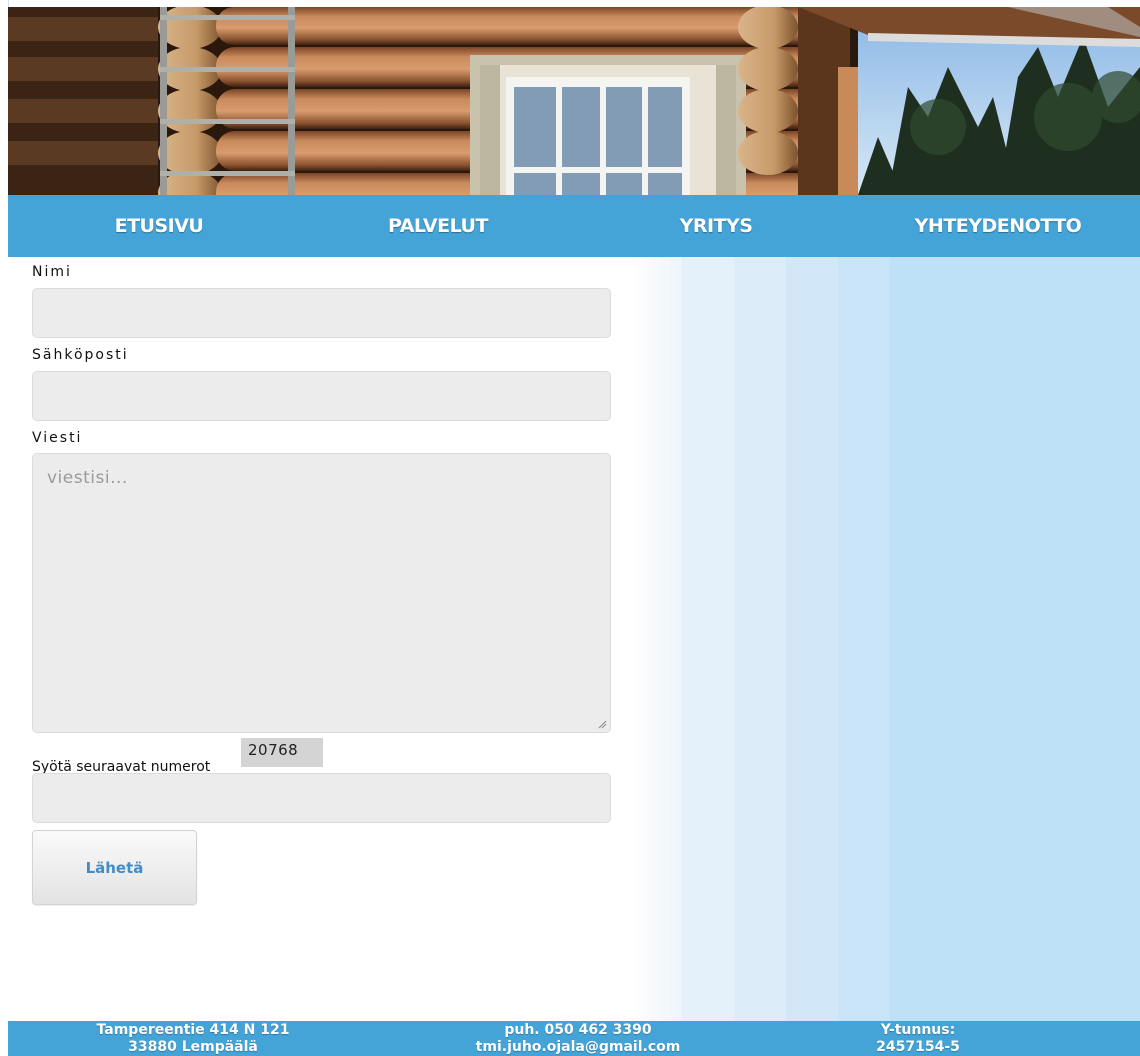 Image resolution: width=1140 pixels, height=1056 pixels. I want to click on footer-business-id: Y-tunnus: 2457154-5, so click(918, 1039).